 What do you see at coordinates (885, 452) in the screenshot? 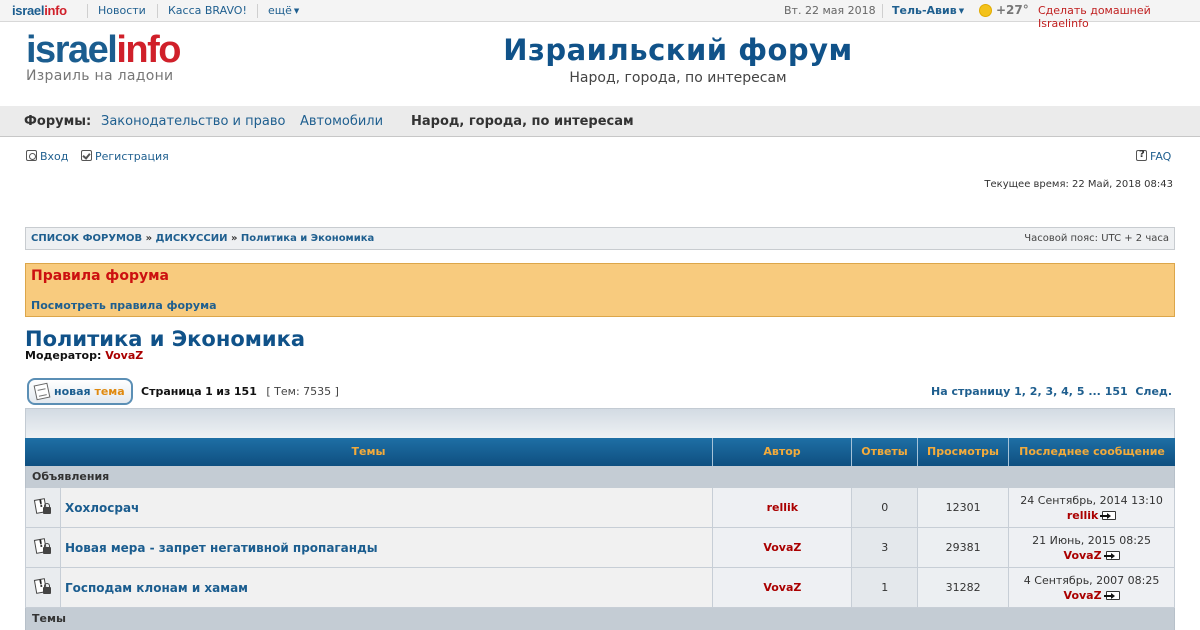
I see `column-header-replies: Ответы` at bounding box center [885, 452].